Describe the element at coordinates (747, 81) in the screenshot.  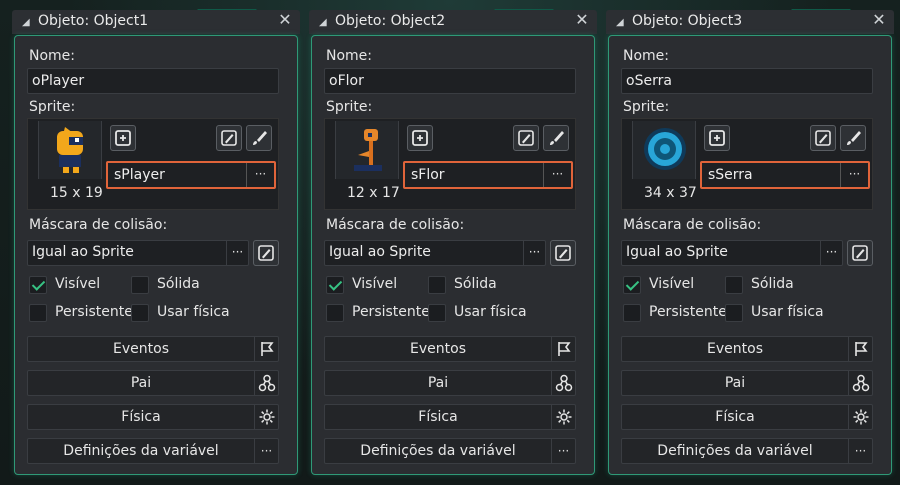
I see `name-input: oSerra` at that location.